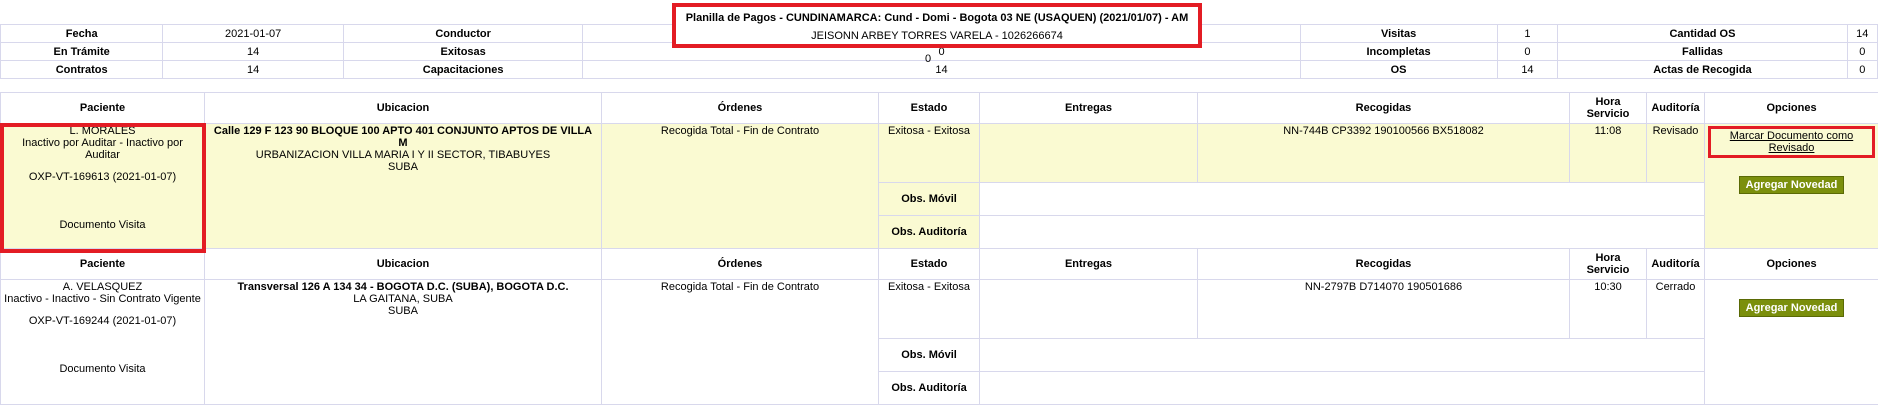 Image resolution: width=1878 pixels, height=410 pixels. I want to click on conductor-name: JEISONN ARBEY TORRES VARELA - 1026266674, so click(937, 36).